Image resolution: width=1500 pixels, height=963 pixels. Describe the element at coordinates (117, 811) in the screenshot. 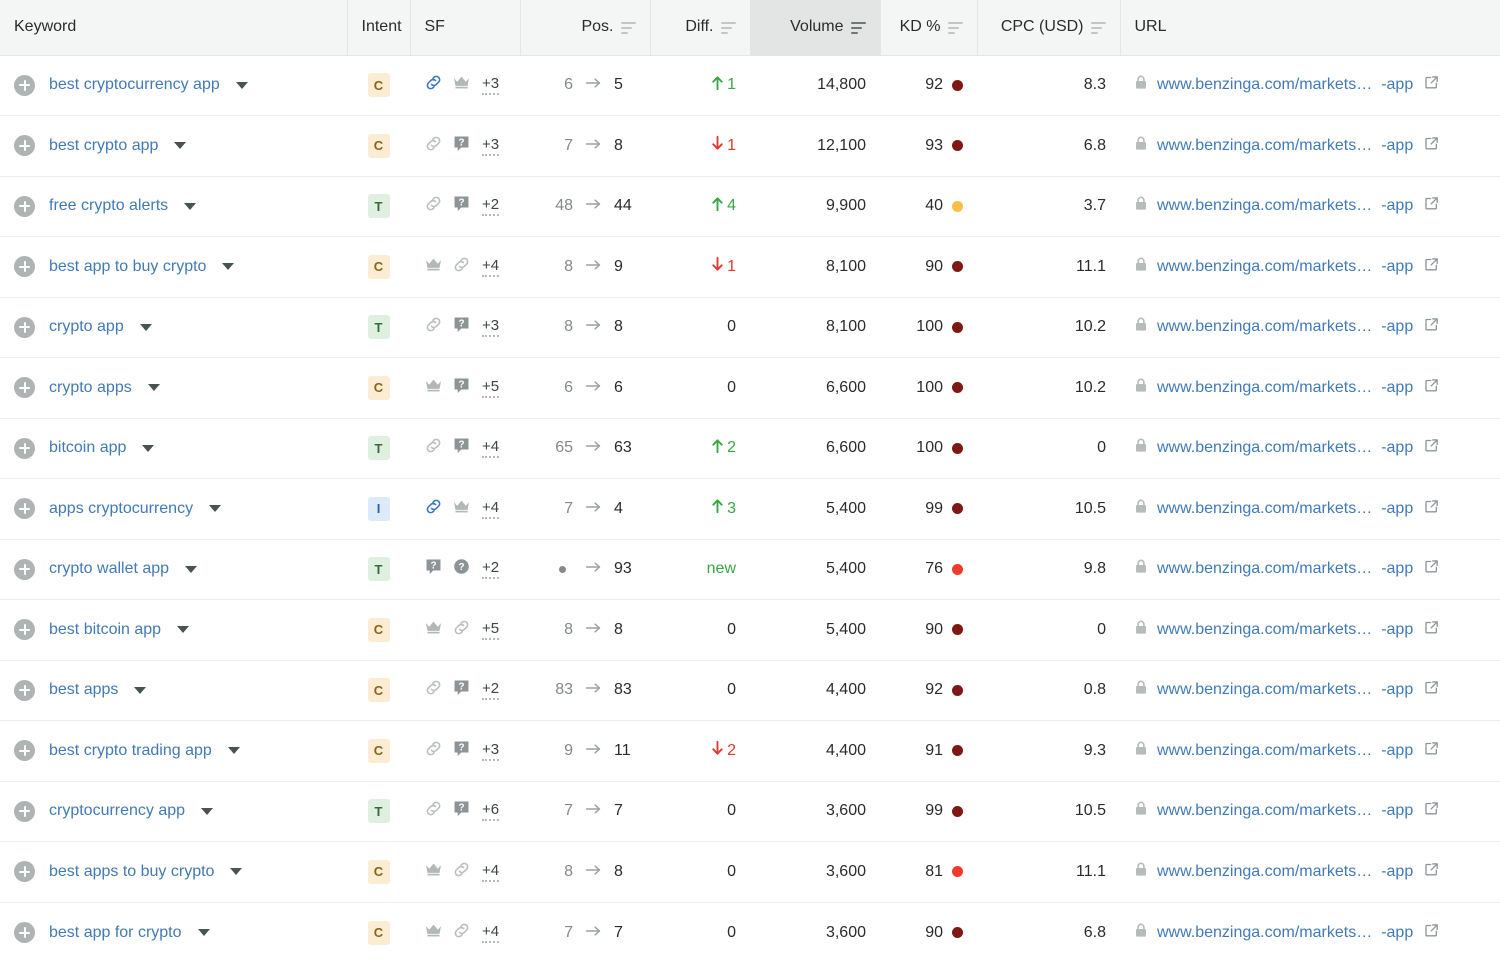

I see `keyword-link: cryptocurrency app` at that location.